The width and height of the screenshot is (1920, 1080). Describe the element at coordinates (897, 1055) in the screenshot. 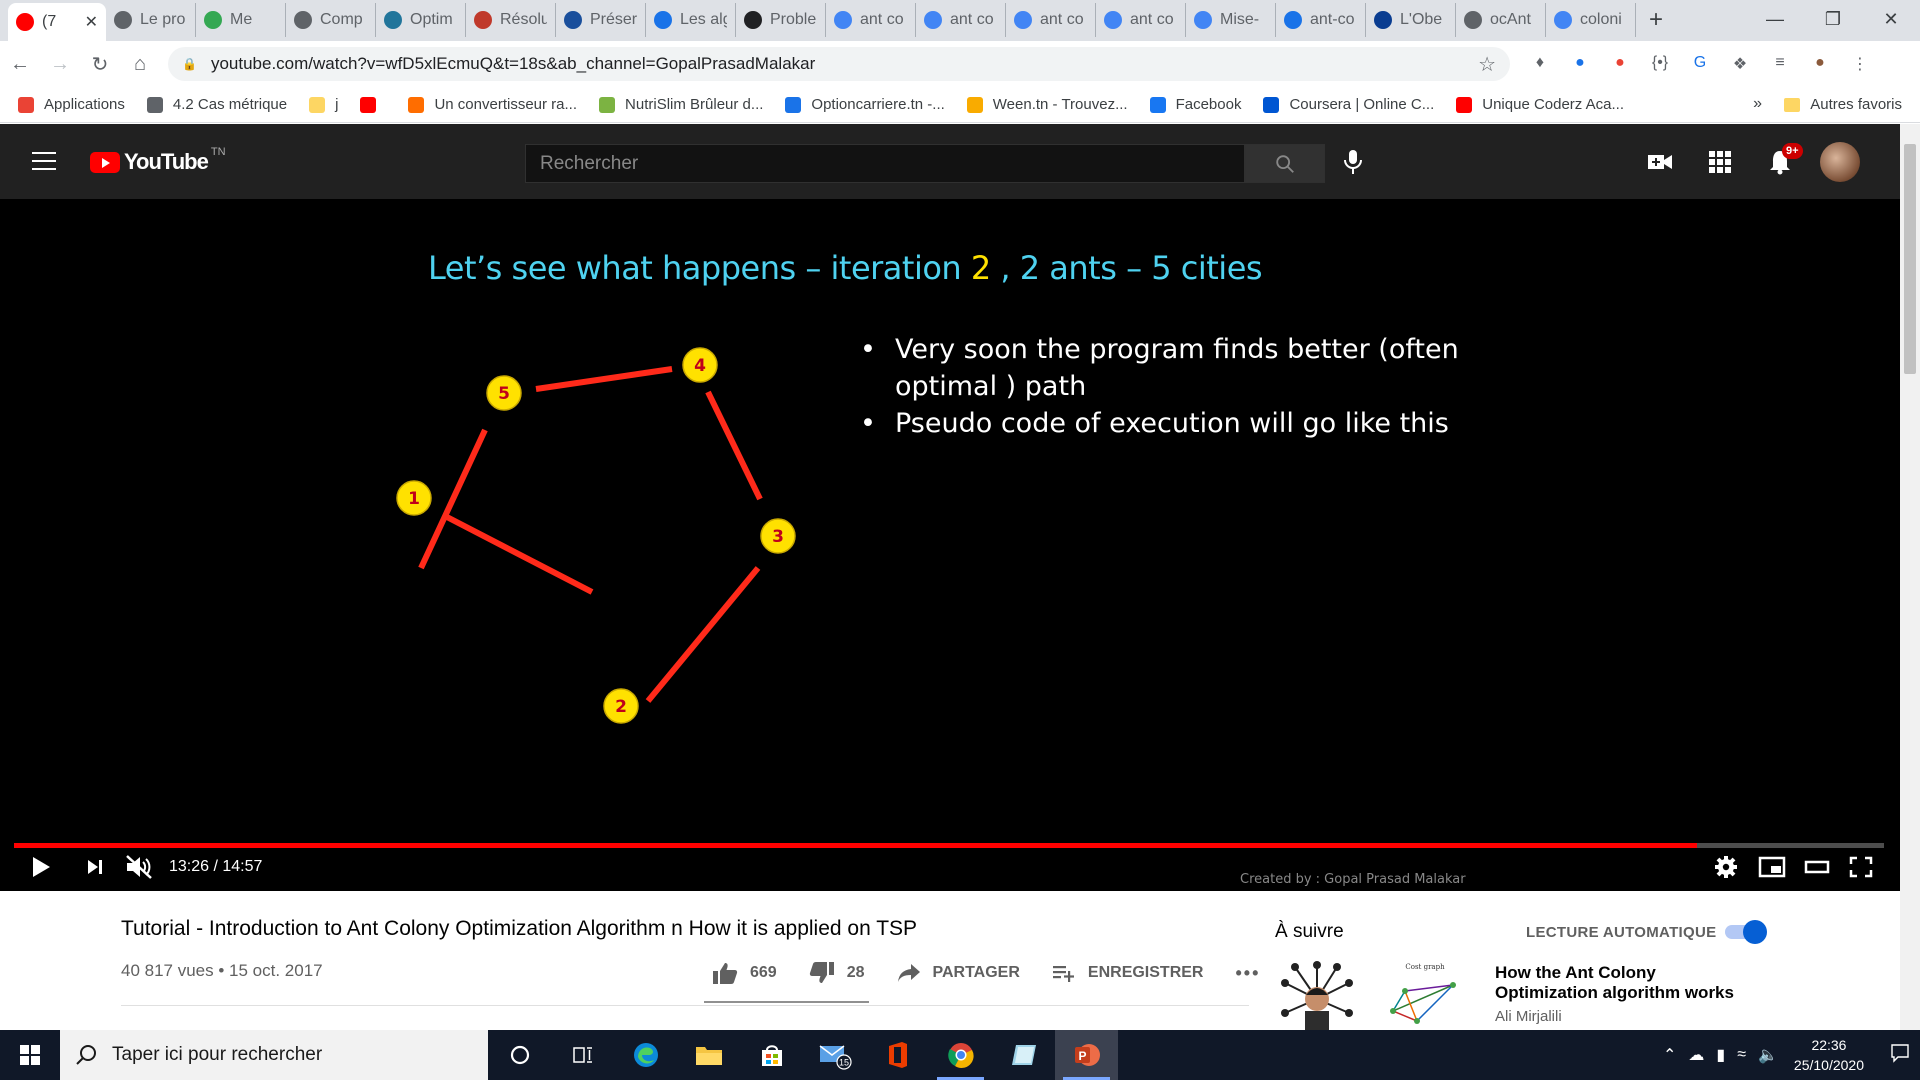

I see `taskbar-office` at that location.